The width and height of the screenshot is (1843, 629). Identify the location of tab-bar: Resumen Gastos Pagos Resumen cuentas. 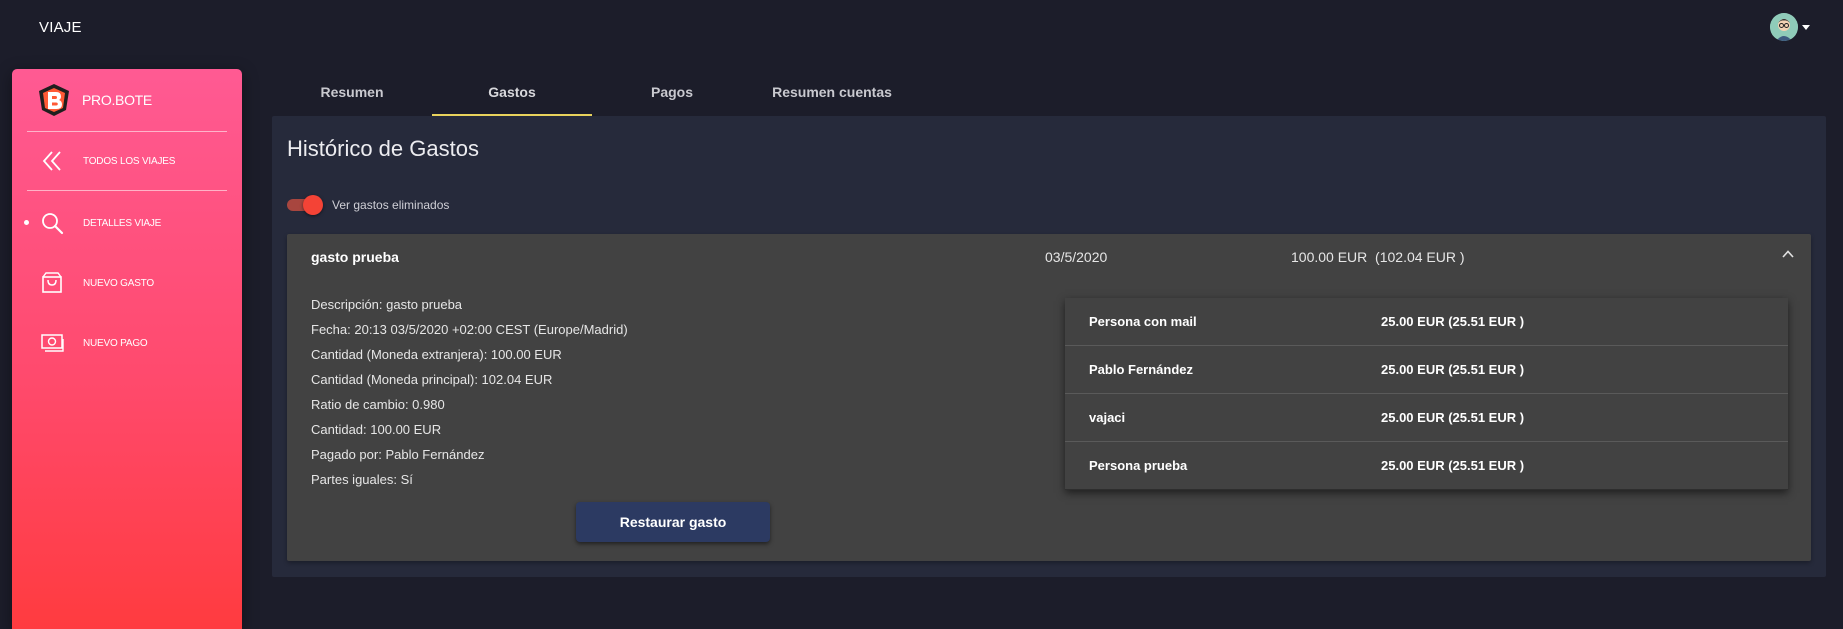
(592, 95).